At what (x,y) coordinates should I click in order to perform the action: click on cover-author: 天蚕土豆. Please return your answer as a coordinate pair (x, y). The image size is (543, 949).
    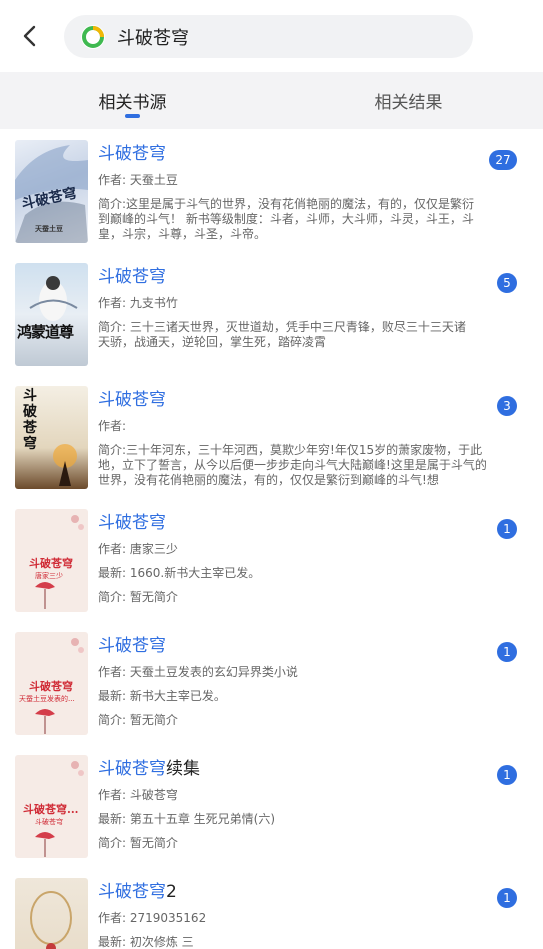
    Looking at the image, I should click on (49, 228).